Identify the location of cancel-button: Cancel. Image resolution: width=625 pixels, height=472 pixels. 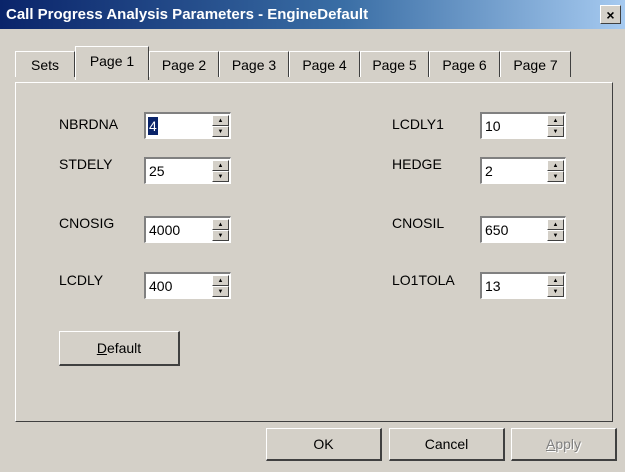
(447, 444).